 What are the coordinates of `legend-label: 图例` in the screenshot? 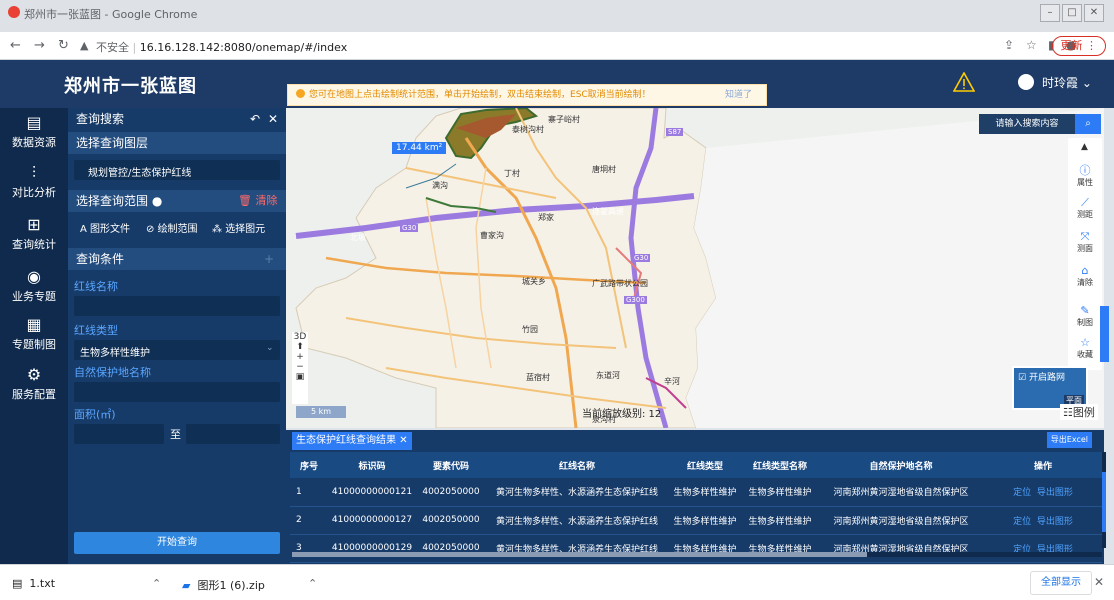 It's located at (1083, 412).